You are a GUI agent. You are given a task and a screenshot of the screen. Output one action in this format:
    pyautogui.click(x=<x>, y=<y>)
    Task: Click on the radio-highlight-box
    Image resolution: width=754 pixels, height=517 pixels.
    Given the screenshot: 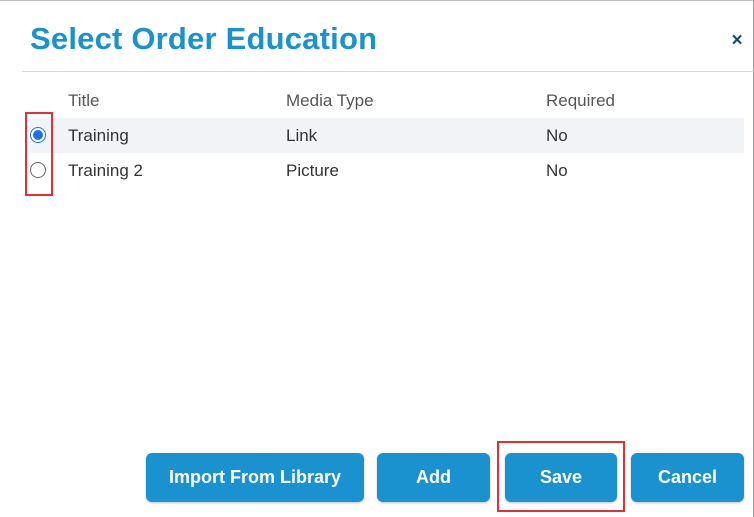 What is the action you would take?
    pyautogui.click(x=39, y=154)
    